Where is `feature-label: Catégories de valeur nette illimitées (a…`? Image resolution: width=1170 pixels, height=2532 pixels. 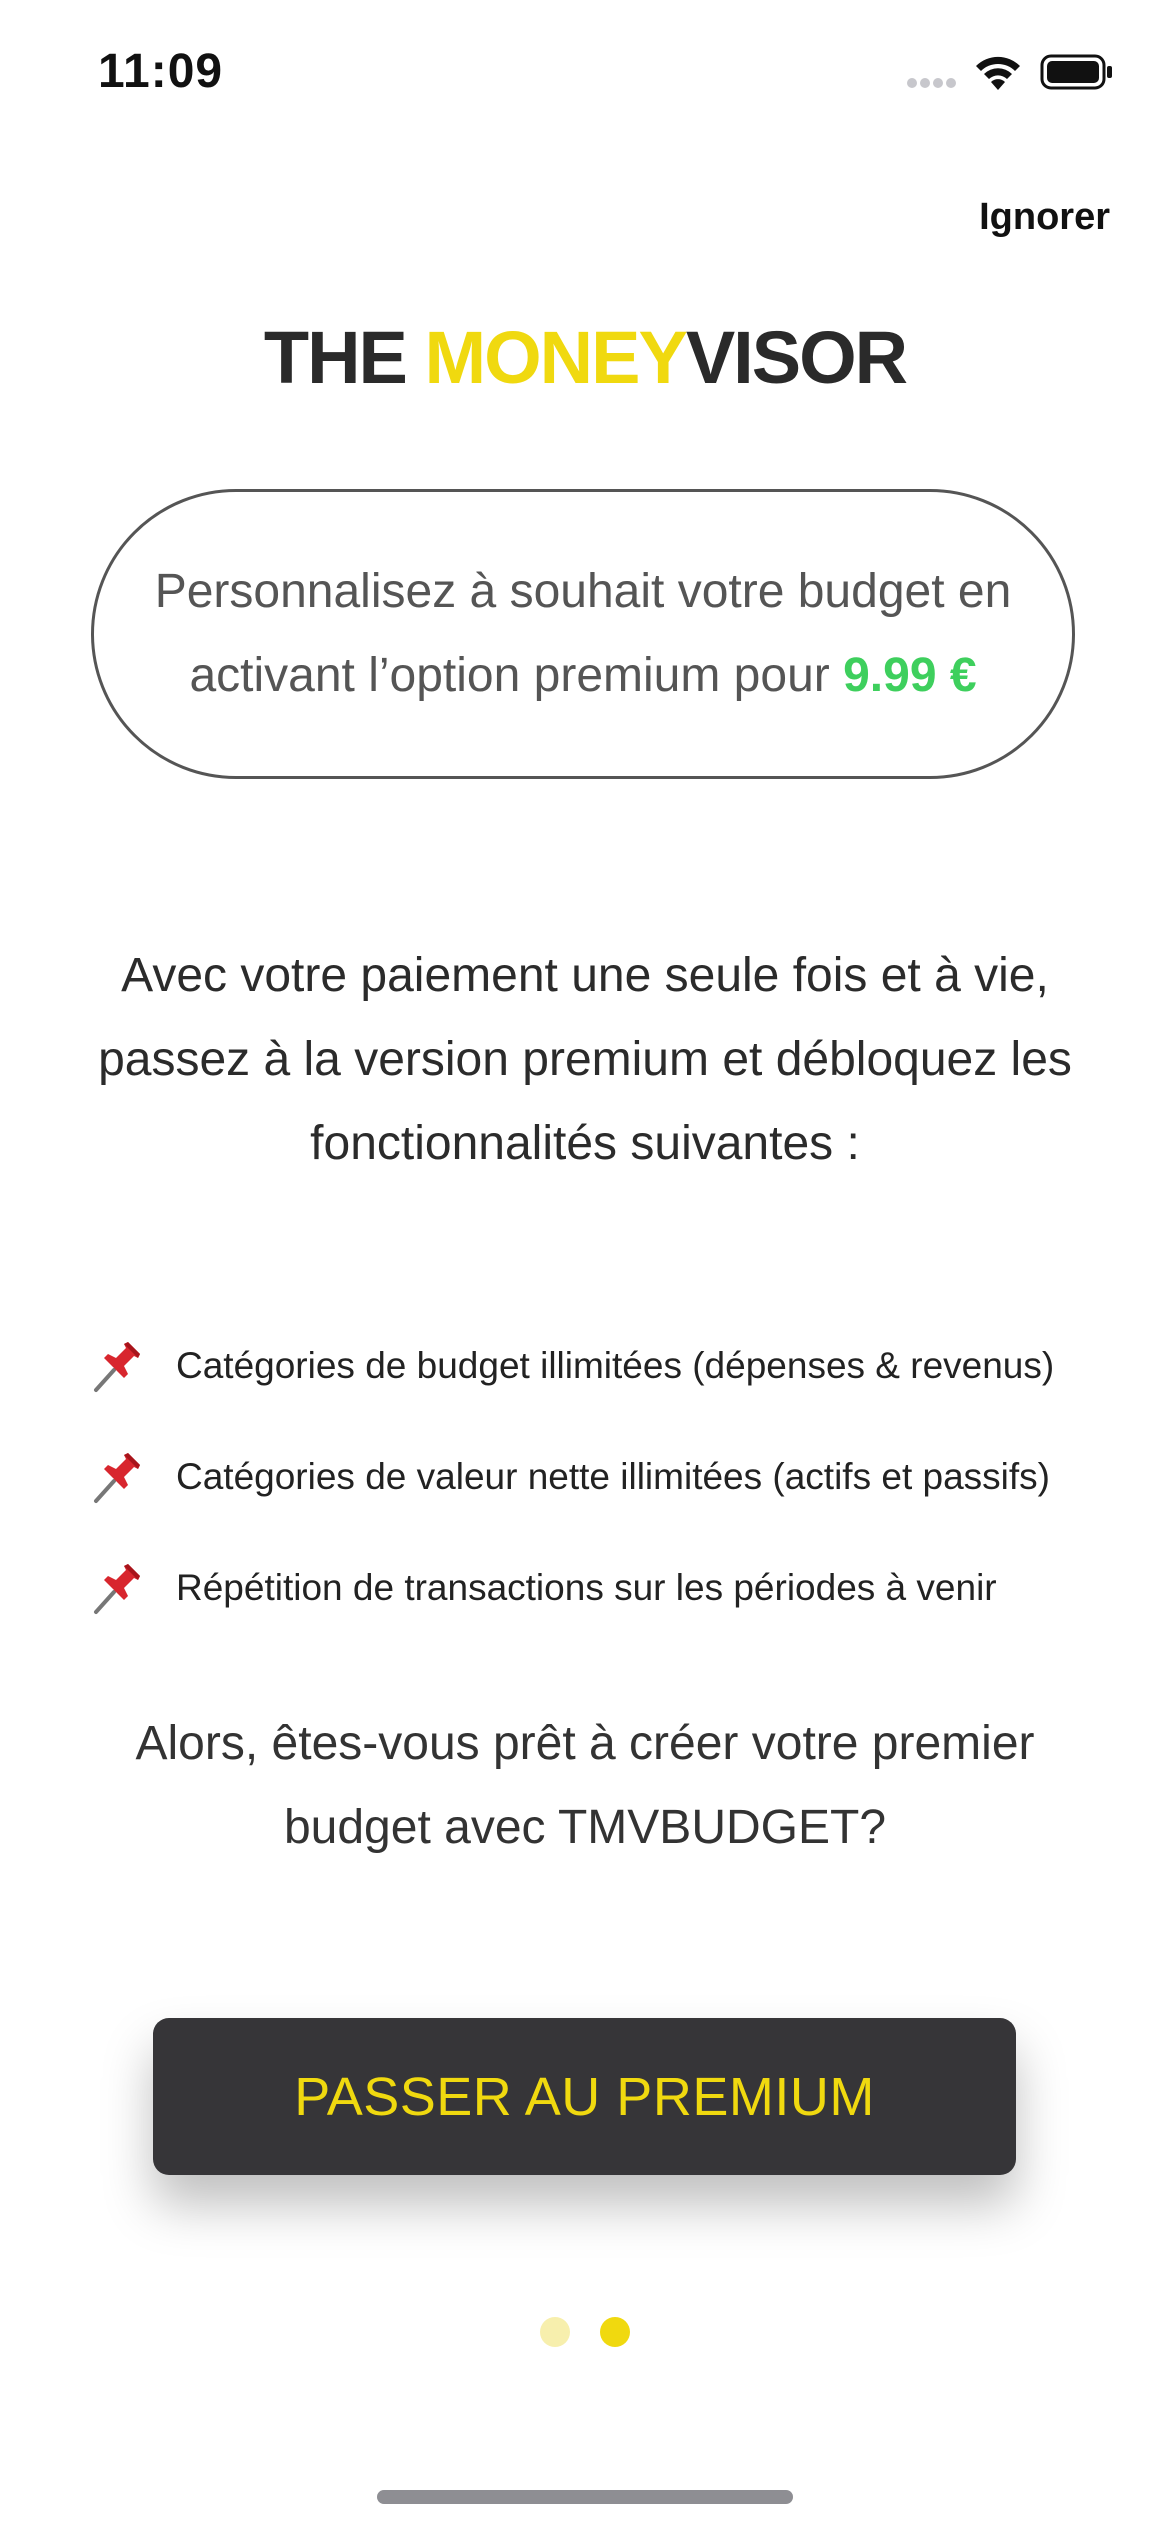 feature-label: Catégories de valeur nette illimitées (a… is located at coordinates (613, 1476).